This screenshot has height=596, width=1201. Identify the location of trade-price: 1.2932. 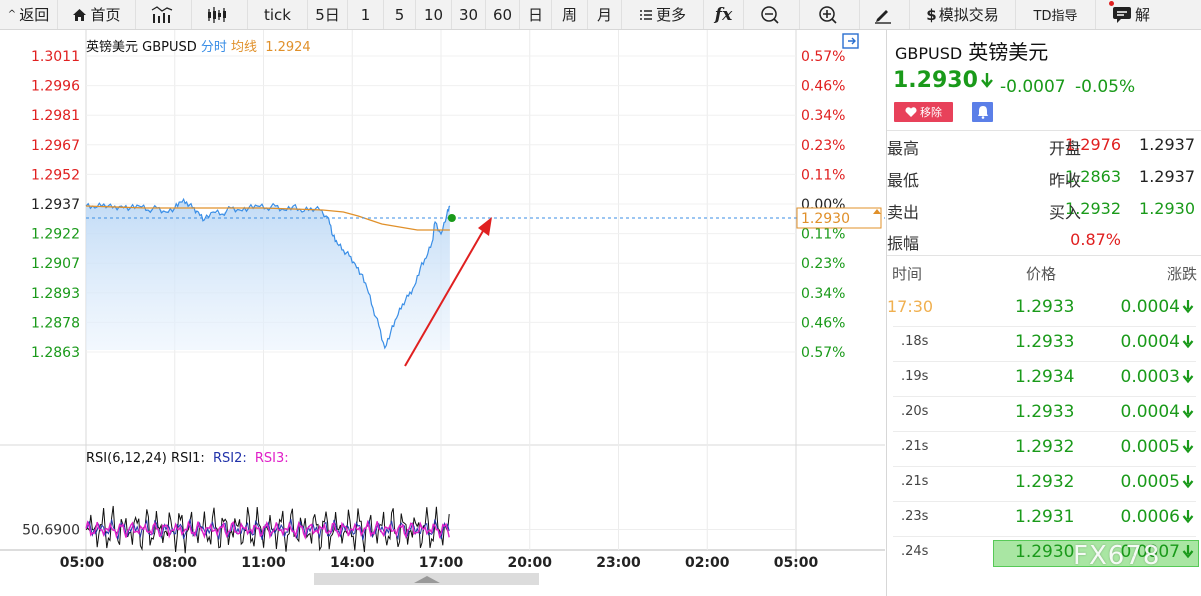
(1045, 482).